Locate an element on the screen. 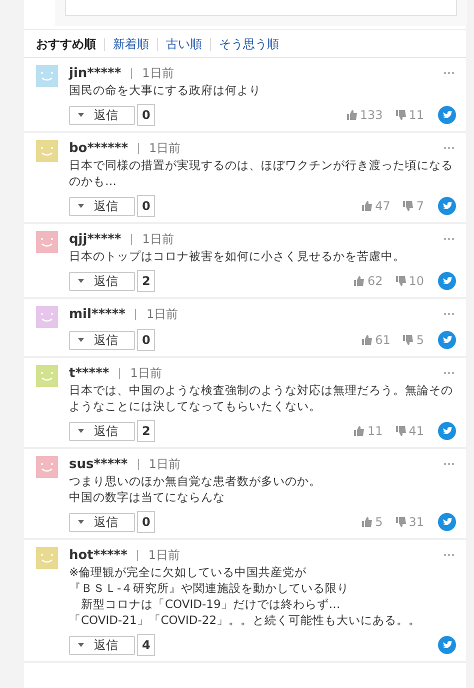 This screenshot has width=474, height=688. user-name: jin***** is located at coordinates (95, 73).